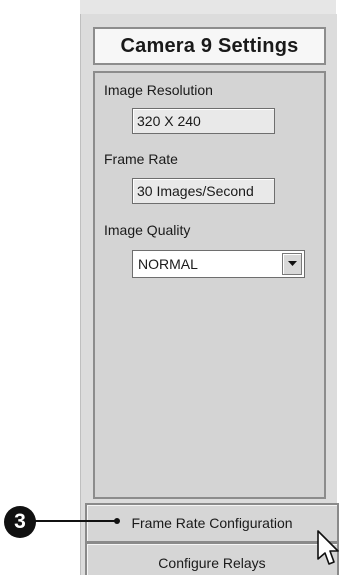 The width and height of the screenshot is (341, 575). What do you see at coordinates (20, 522) in the screenshot?
I see `callout-number-badge: 3` at bounding box center [20, 522].